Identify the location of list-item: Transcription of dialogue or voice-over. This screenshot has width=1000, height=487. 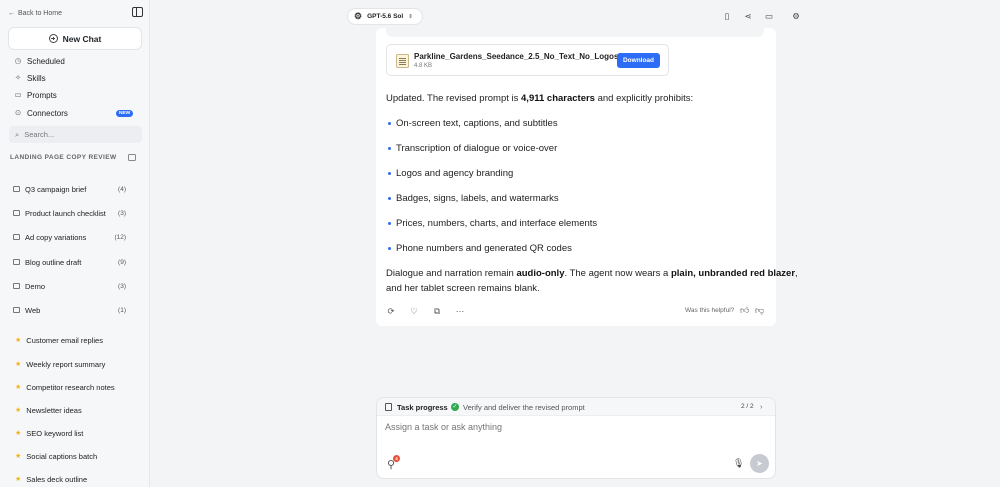
(472, 148).